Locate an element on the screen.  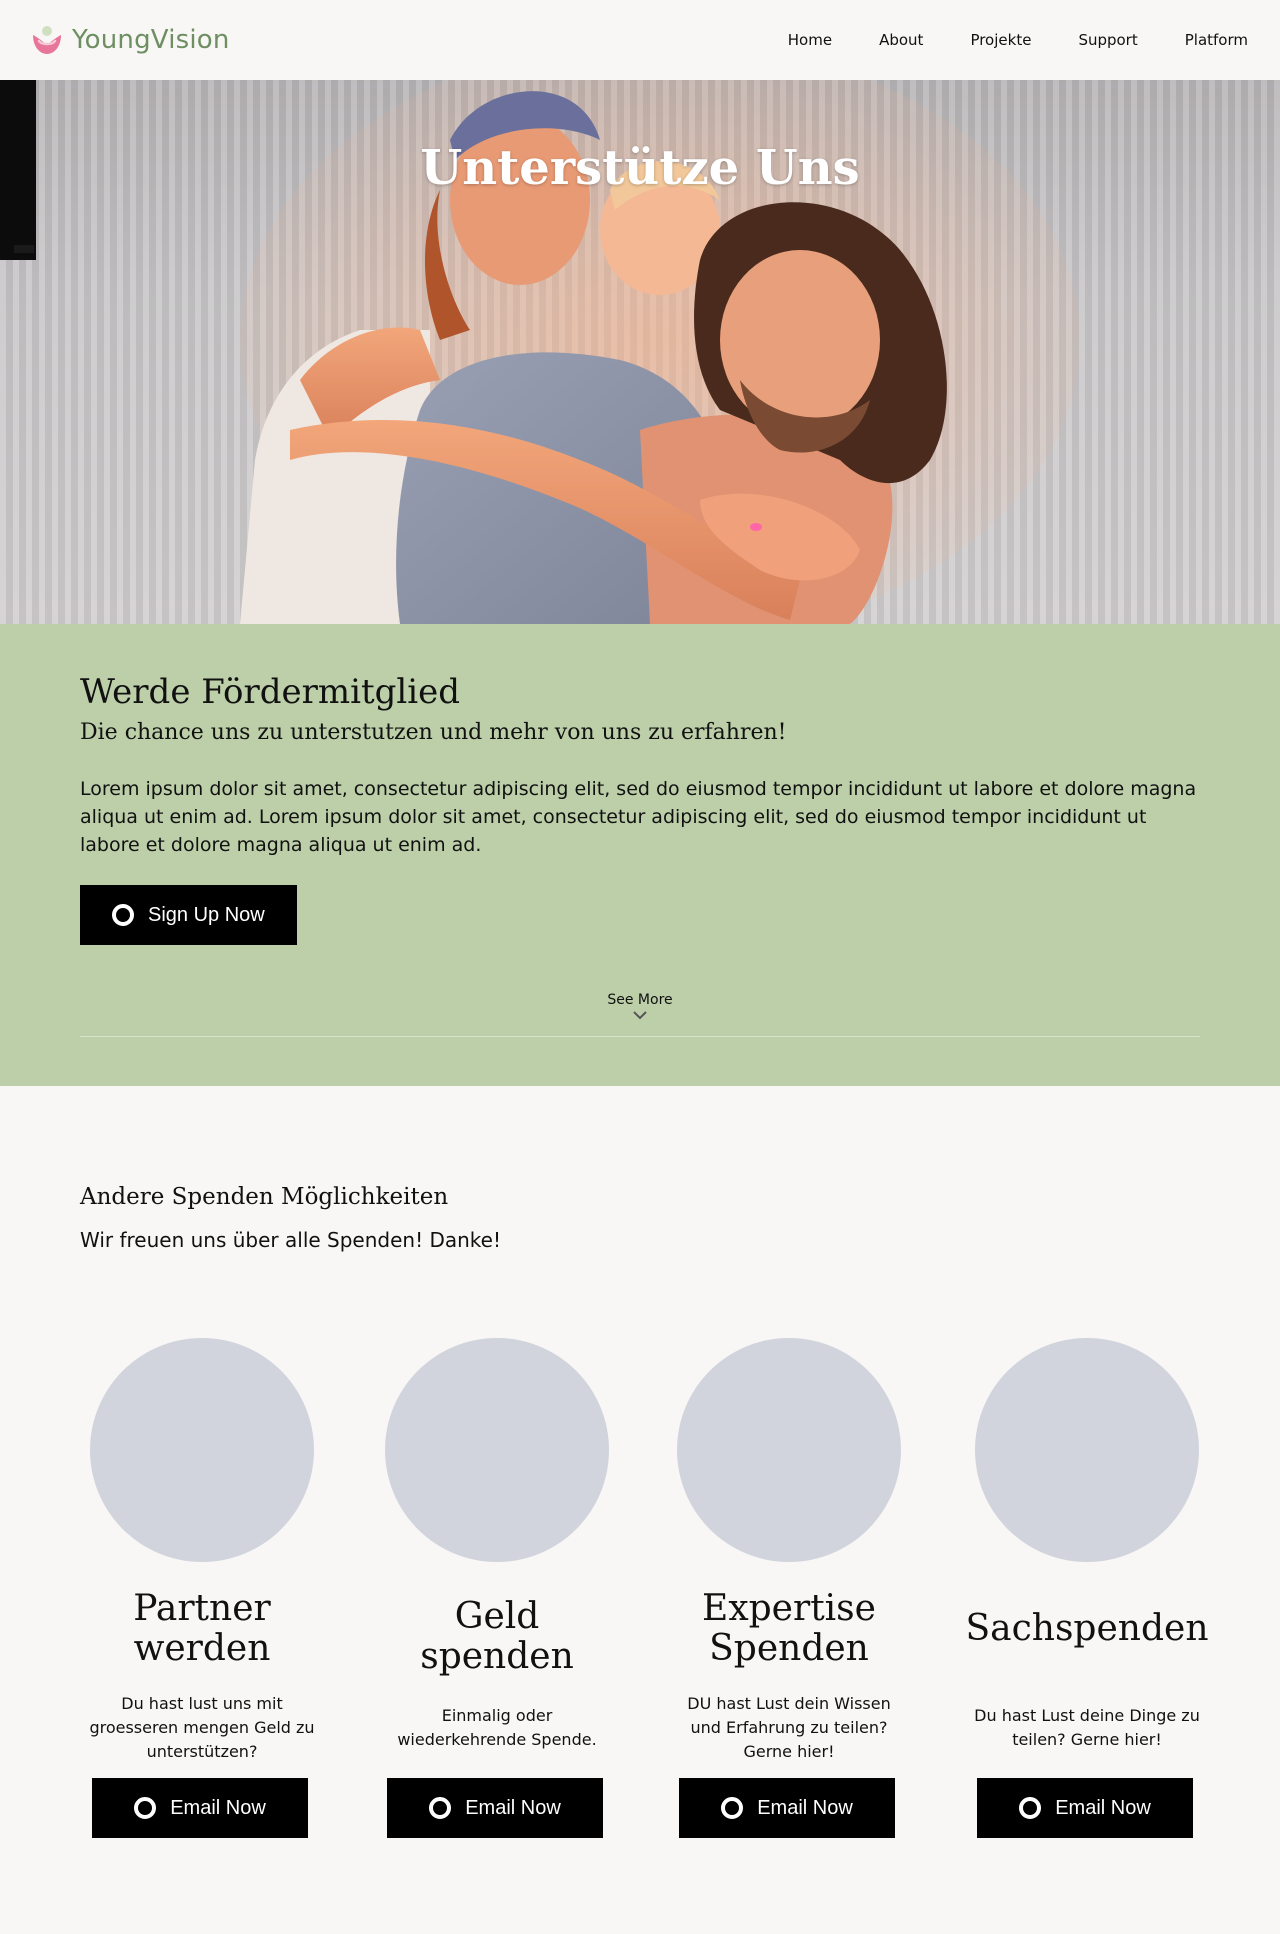
nav-item-about: About is located at coordinates (877, 40).